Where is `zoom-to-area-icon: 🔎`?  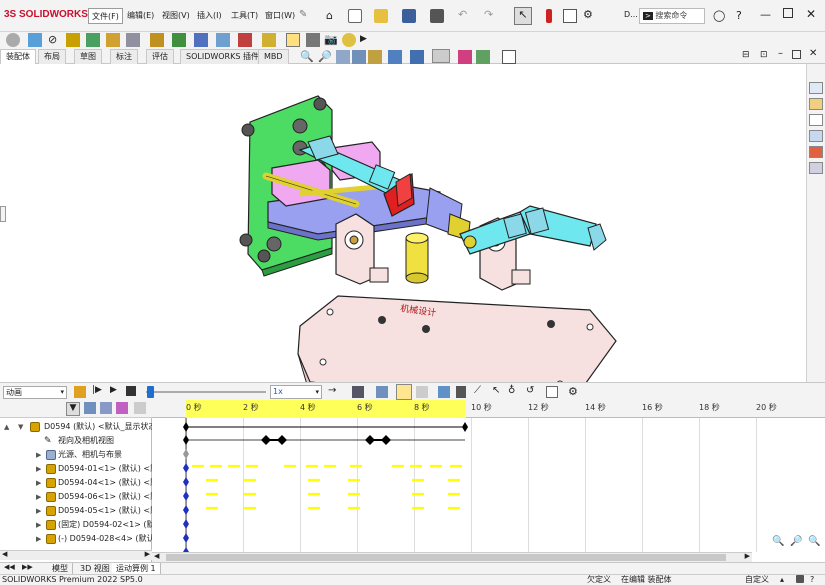 zoom-to-area-icon: 🔎 is located at coordinates (325, 57).